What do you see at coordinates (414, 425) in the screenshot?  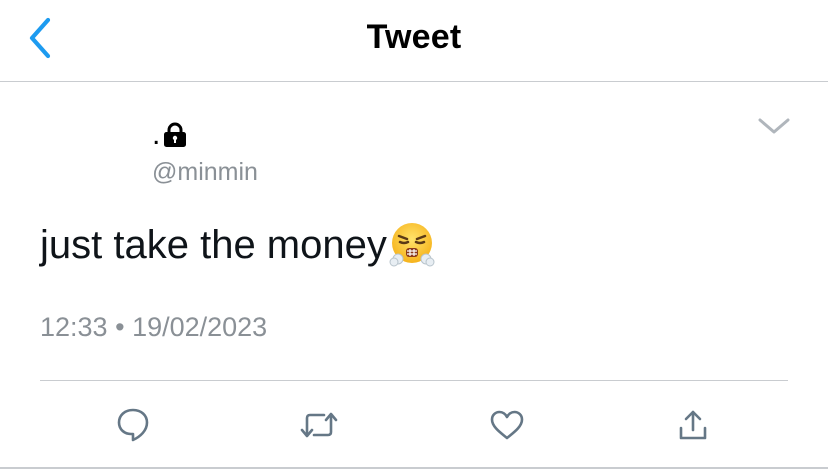 I see `tweet-actions-bar` at bounding box center [414, 425].